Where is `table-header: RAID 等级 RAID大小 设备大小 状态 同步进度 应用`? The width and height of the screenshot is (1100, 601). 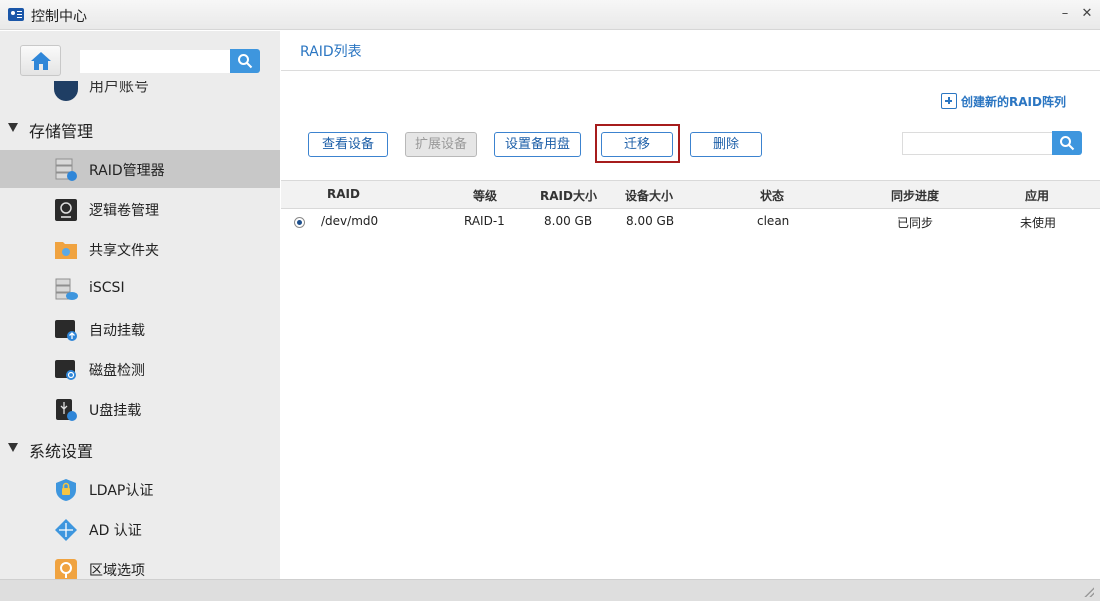 table-header: RAID 等级 RAID大小 设备大小 状态 同步进度 应用 is located at coordinates (690, 194).